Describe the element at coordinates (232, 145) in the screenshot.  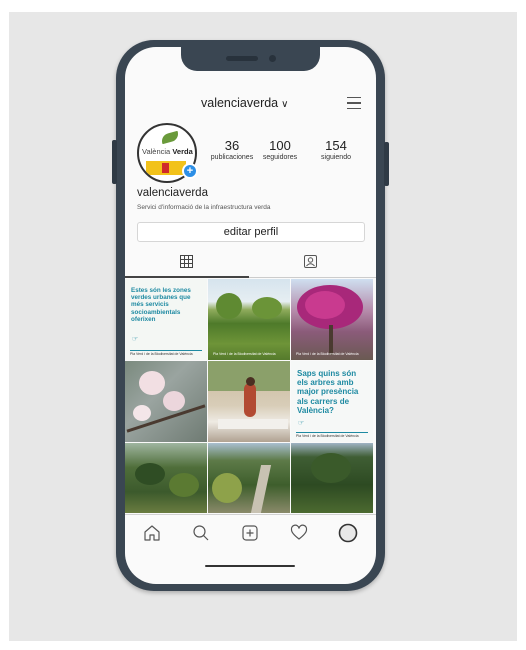
I see `stat-value: 36` at that location.